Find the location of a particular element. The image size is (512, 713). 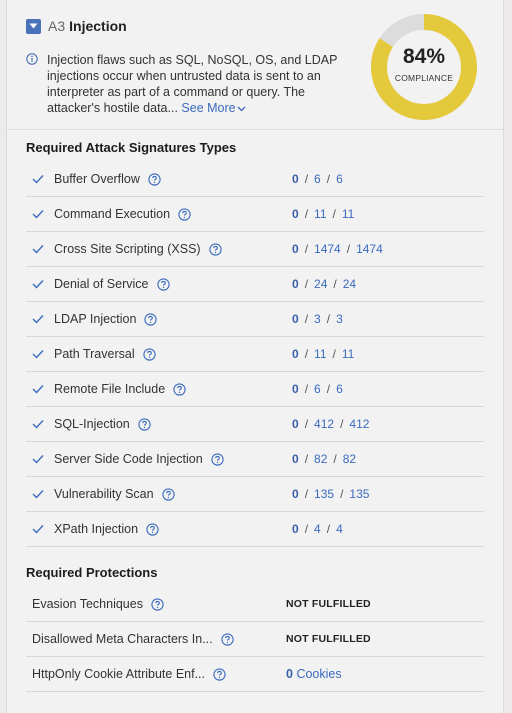

signature-count-c: 412 is located at coordinates (359, 424).